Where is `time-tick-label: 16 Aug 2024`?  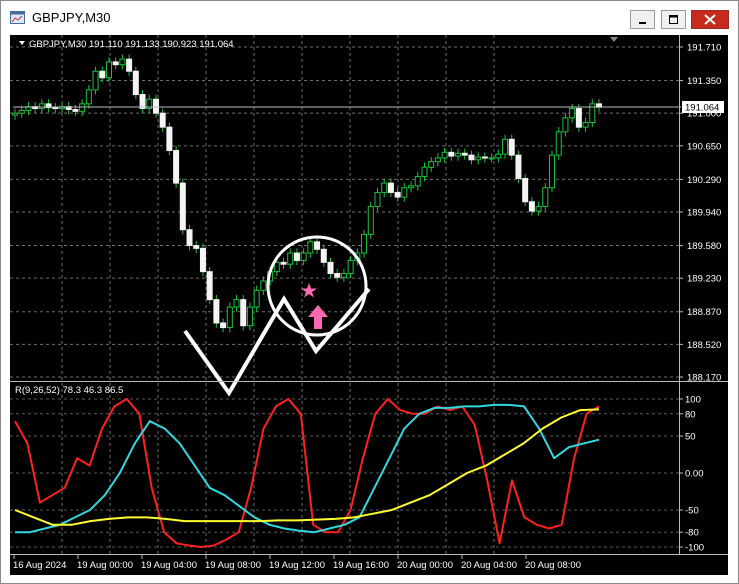 time-tick-label: 16 Aug 2024 is located at coordinates (39, 565).